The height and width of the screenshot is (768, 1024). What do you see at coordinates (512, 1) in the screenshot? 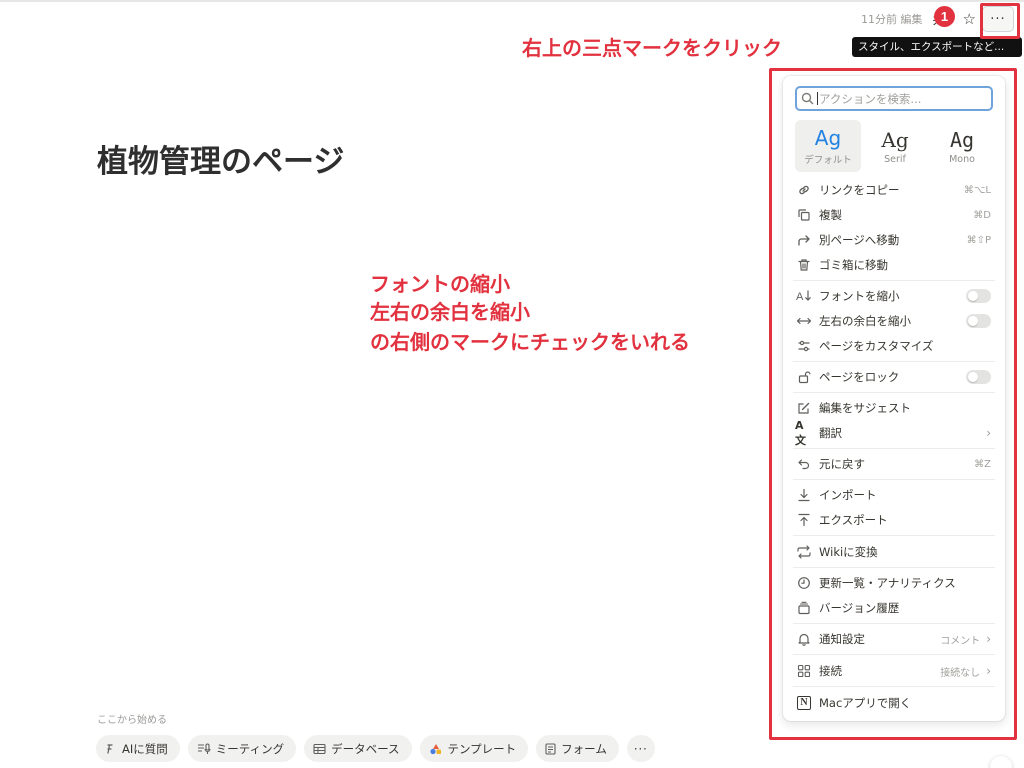
I see `window-top-border` at bounding box center [512, 1].